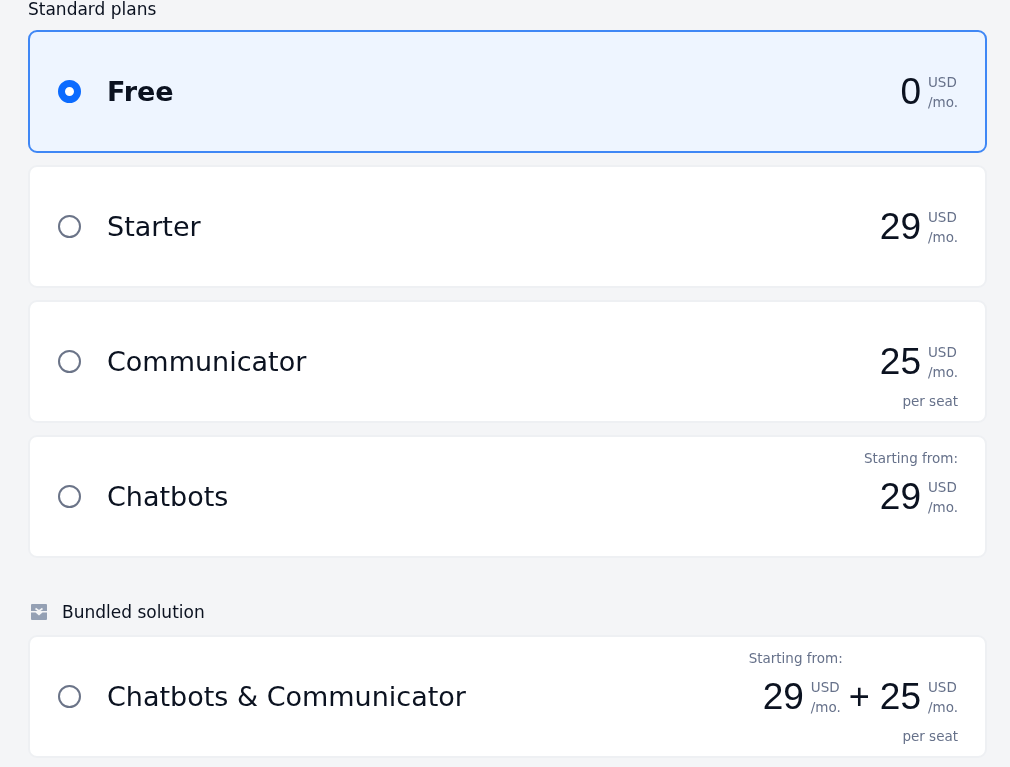 The width and height of the screenshot is (1010, 767). I want to click on section-heading: Standard plans, so click(92, 9).